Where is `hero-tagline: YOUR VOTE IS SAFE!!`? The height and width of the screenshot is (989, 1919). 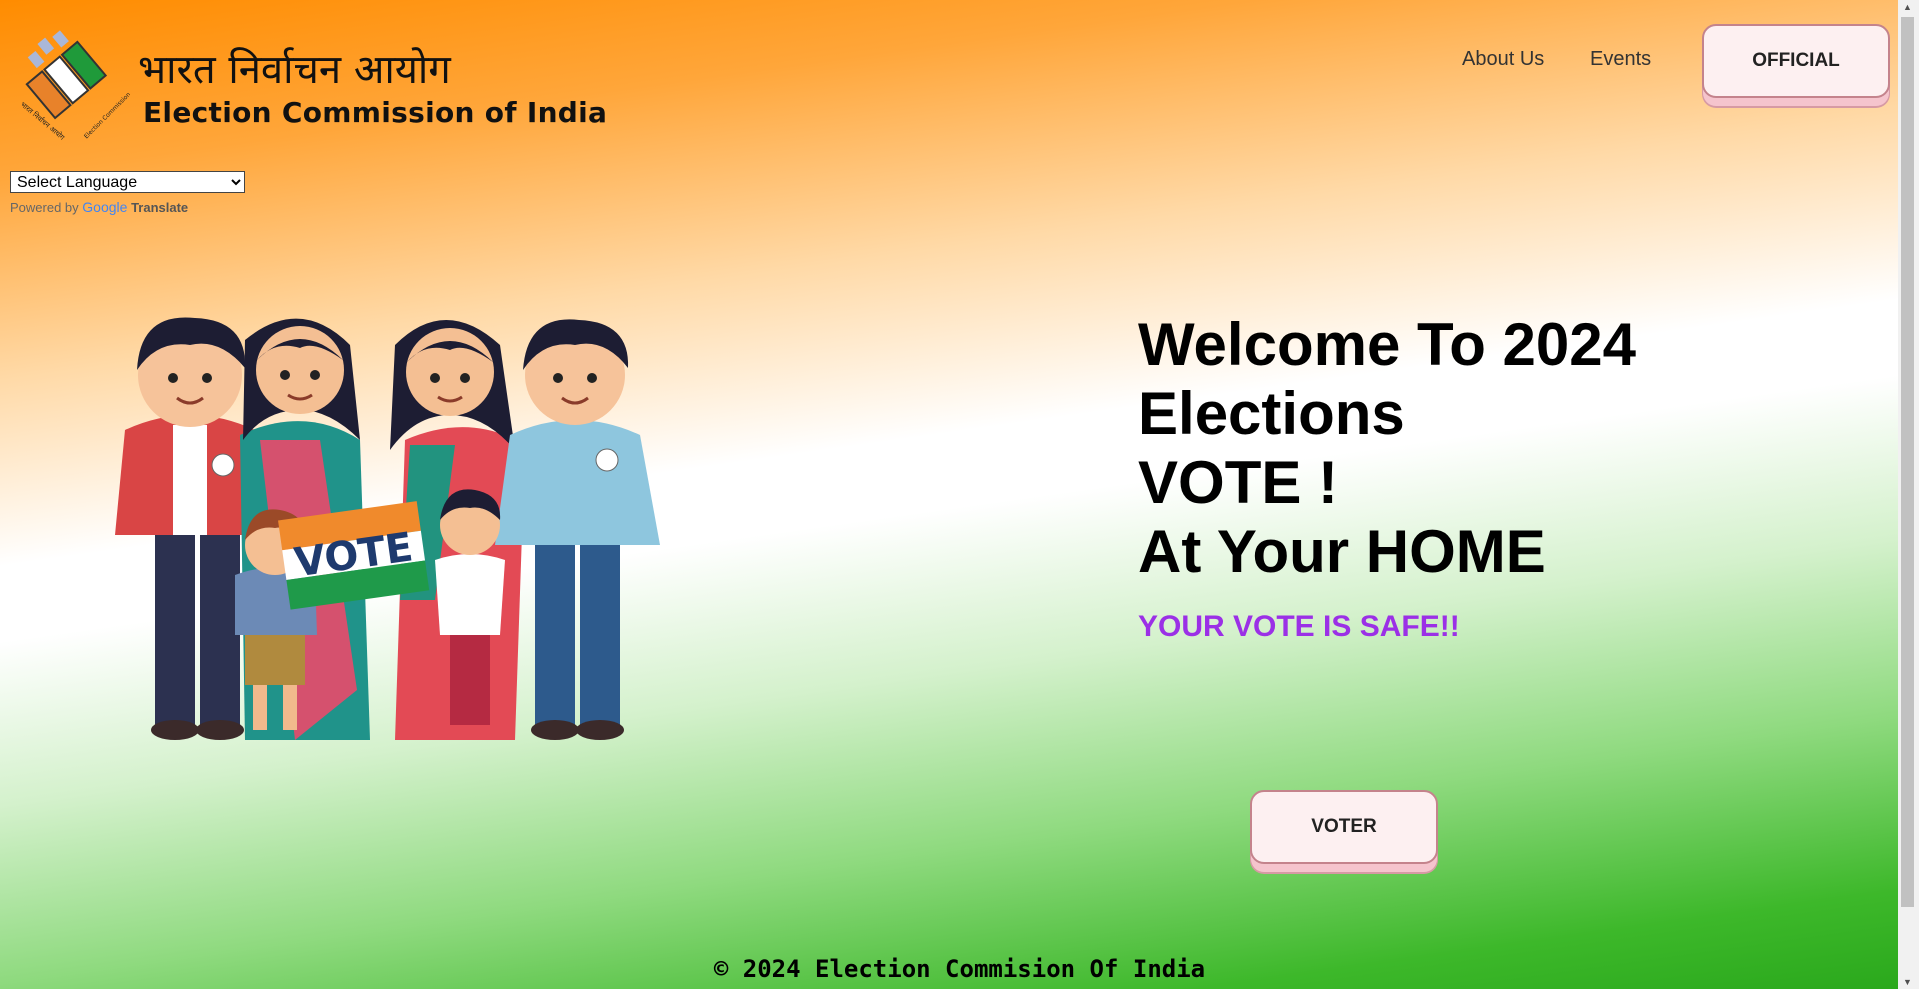
hero-tagline: YOUR VOTE IS SAFE!! is located at coordinates (1299, 626).